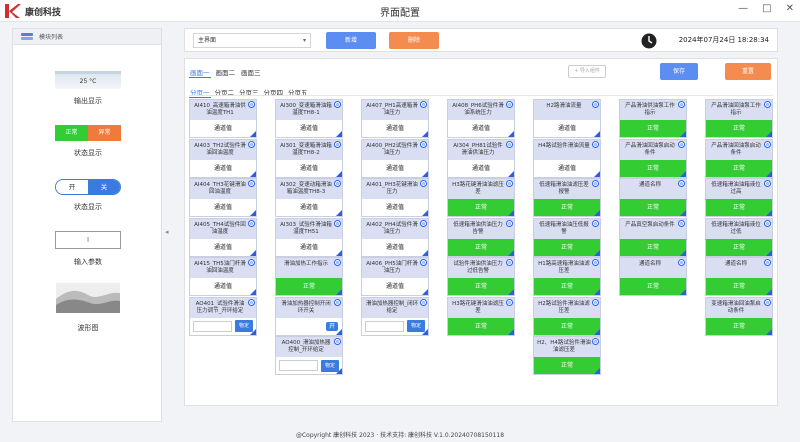  What do you see at coordinates (309, 237) in the screenshot?
I see `component-card: AI303_试验件滑油箱温度TH51 通道值 ⚙` at bounding box center [309, 237].